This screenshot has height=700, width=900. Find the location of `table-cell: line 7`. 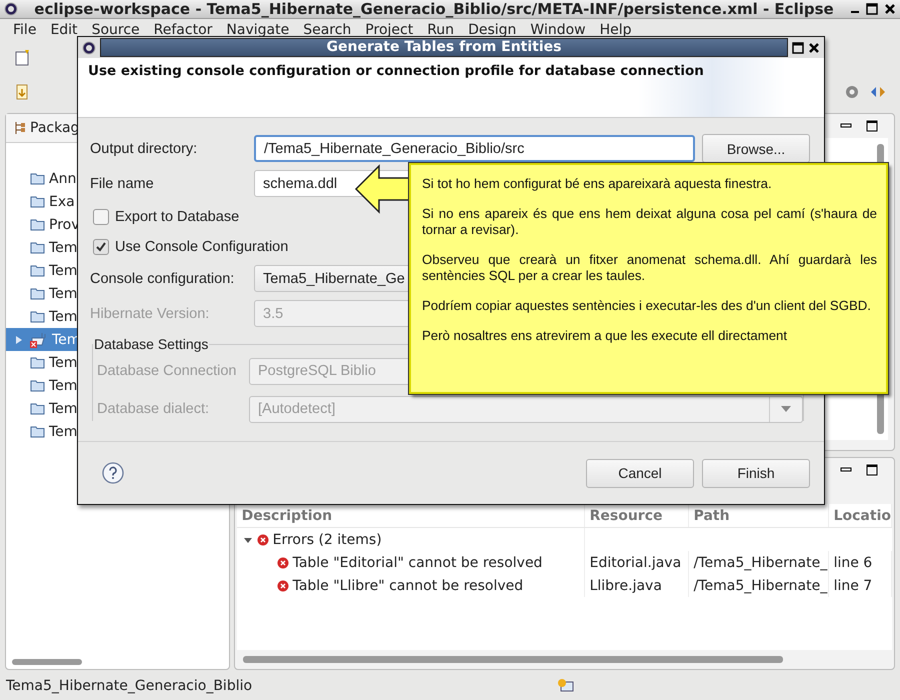

table-cell: line 7 is located at coordinates (860, 585).